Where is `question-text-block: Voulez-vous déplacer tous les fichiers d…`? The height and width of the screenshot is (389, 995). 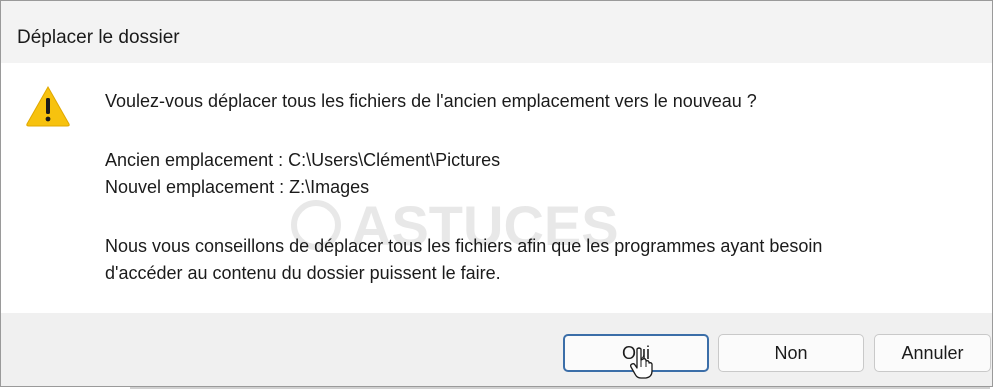
question-text-block: Voulez-vous déplacer tous les fichiers d… is located at coordinates (431, 101).